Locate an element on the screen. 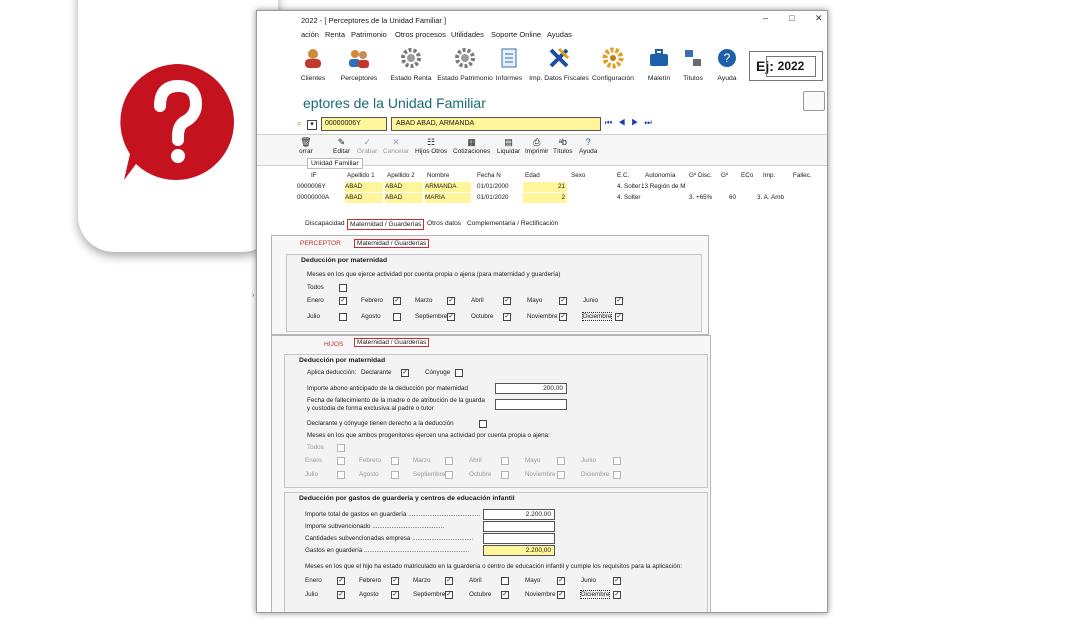  children-icon: ☷ is located at coordinates (431, 142).